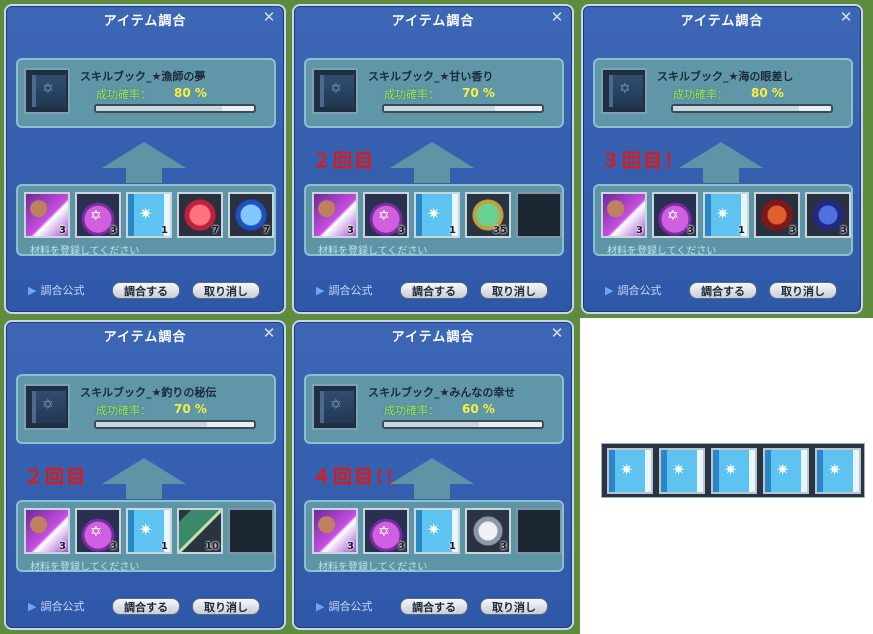  Describe the element at coordinates (626, 91) in the screenshot. I see `dark-book-icon` at that location.